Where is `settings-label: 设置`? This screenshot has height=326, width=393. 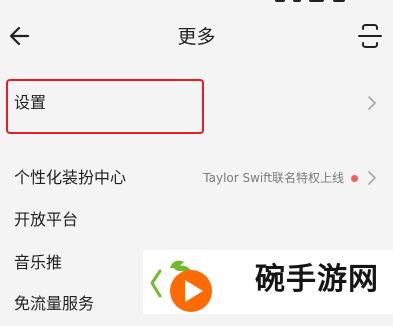
settings-label: 设置 is located at coordinates (30, 102).